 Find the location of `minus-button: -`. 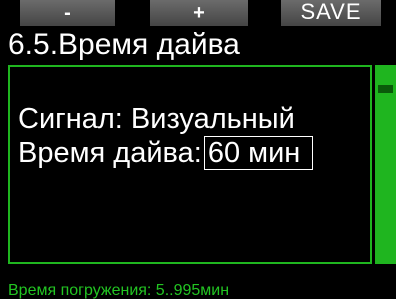

minus-button: - is located at coordinates (67, 13).